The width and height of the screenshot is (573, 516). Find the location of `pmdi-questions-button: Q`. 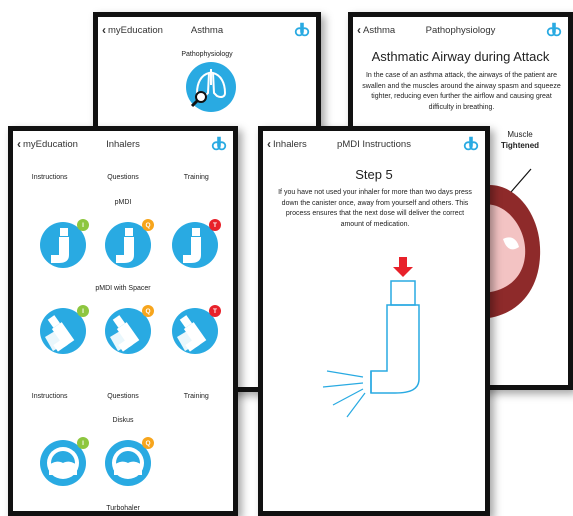

pmdi-questions-button: Q is located at coordinates (129, 244).